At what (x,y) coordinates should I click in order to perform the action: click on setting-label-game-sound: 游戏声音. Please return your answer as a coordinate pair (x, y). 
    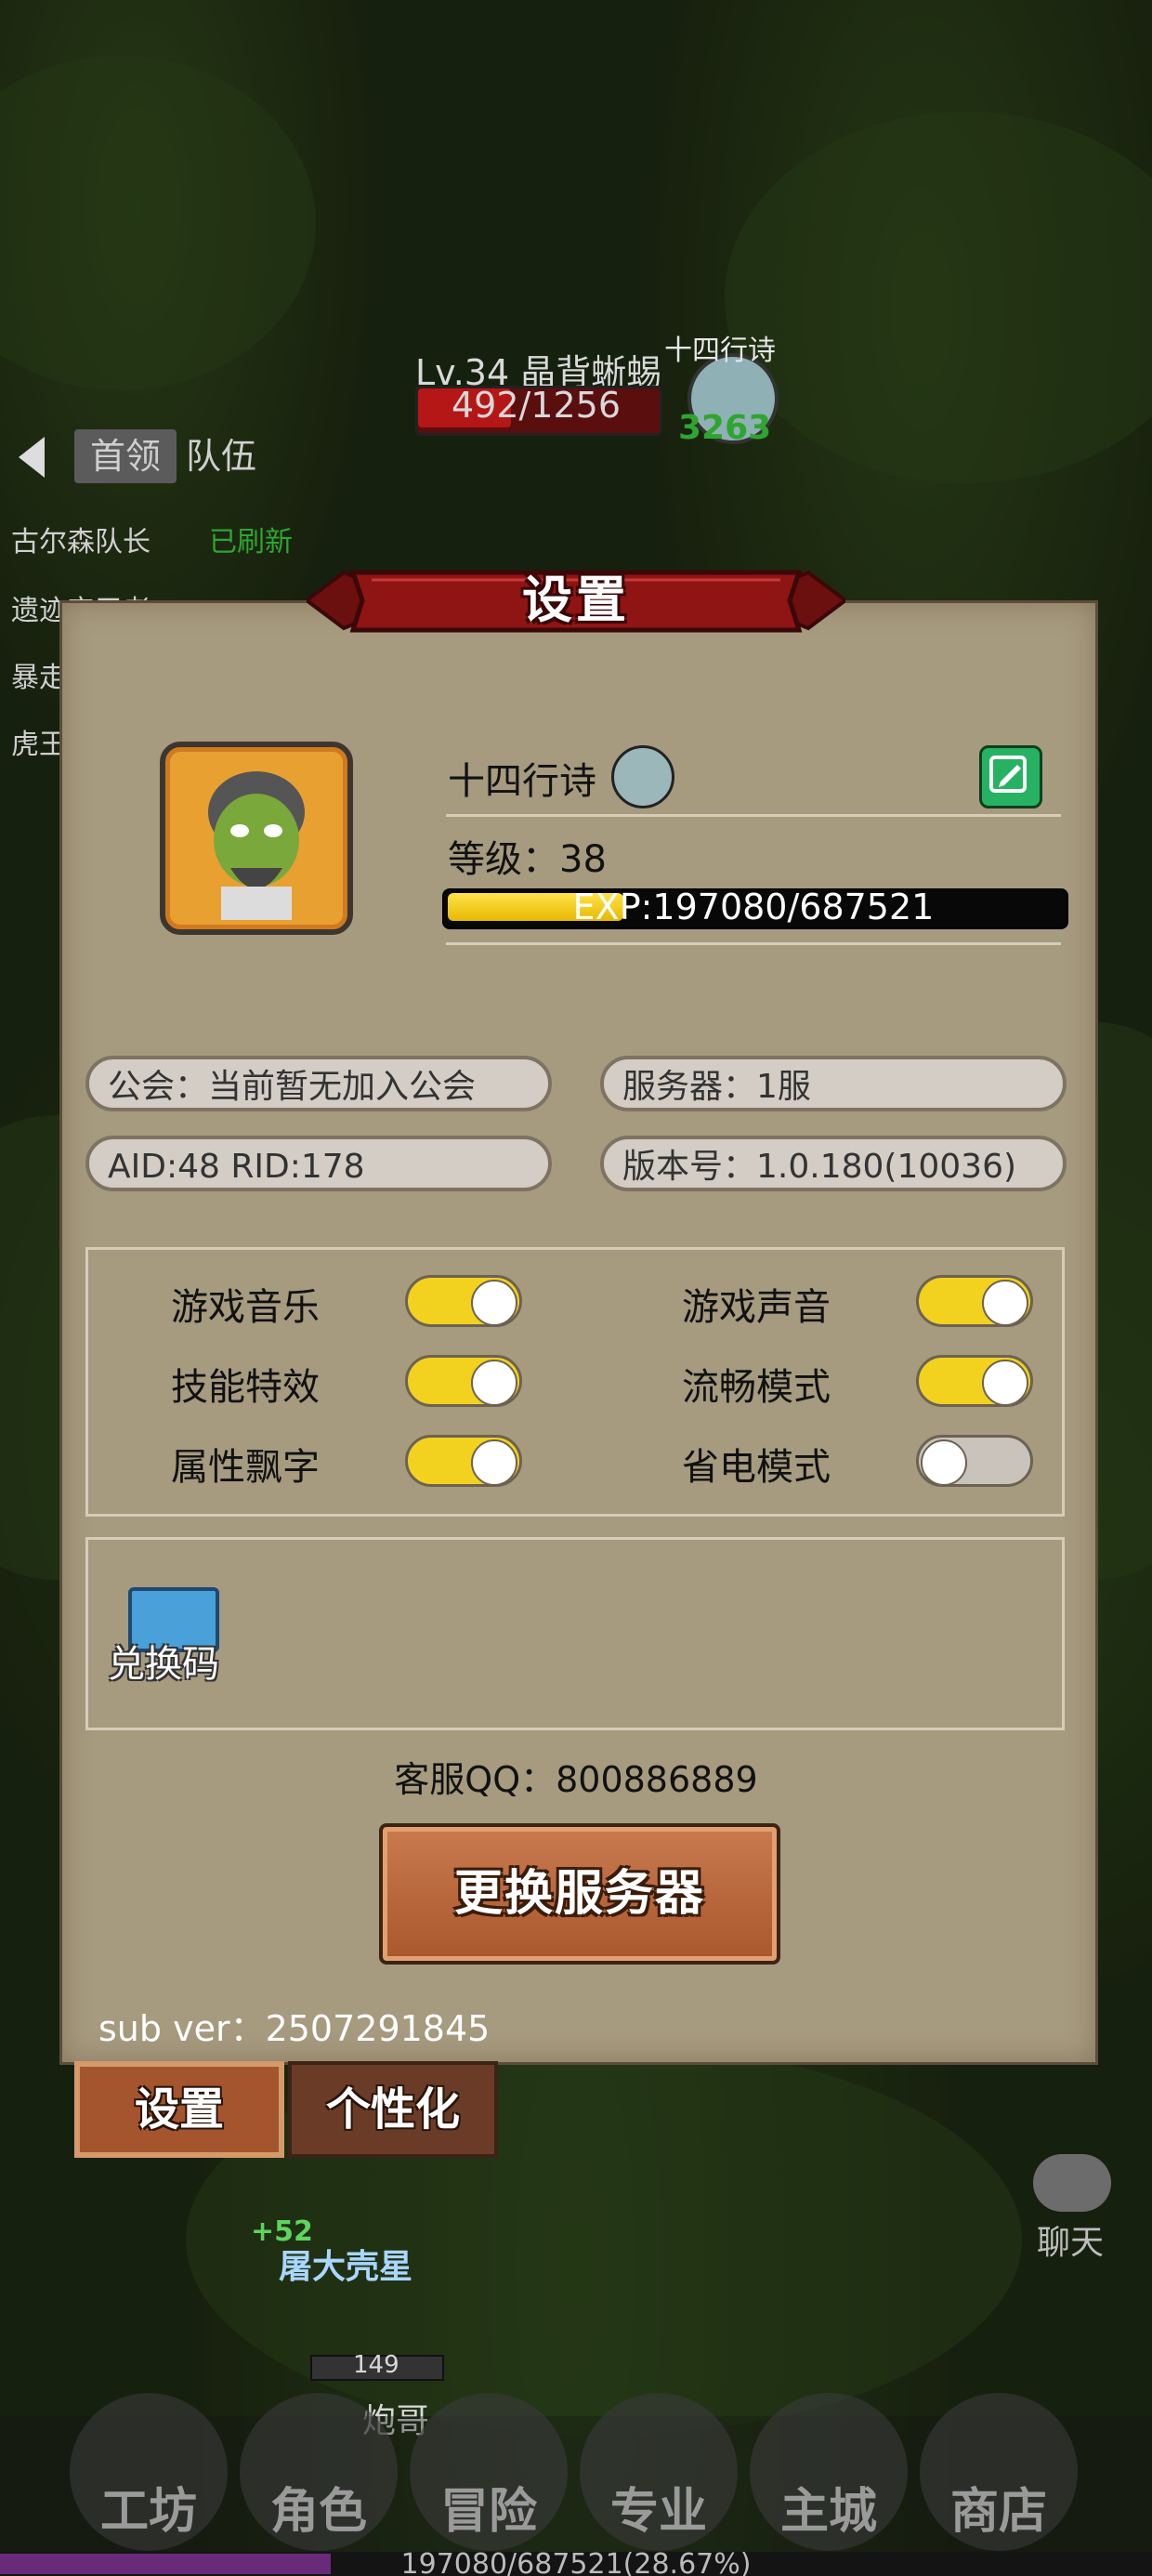
    Looking at the image, I should click on (756, 1307).